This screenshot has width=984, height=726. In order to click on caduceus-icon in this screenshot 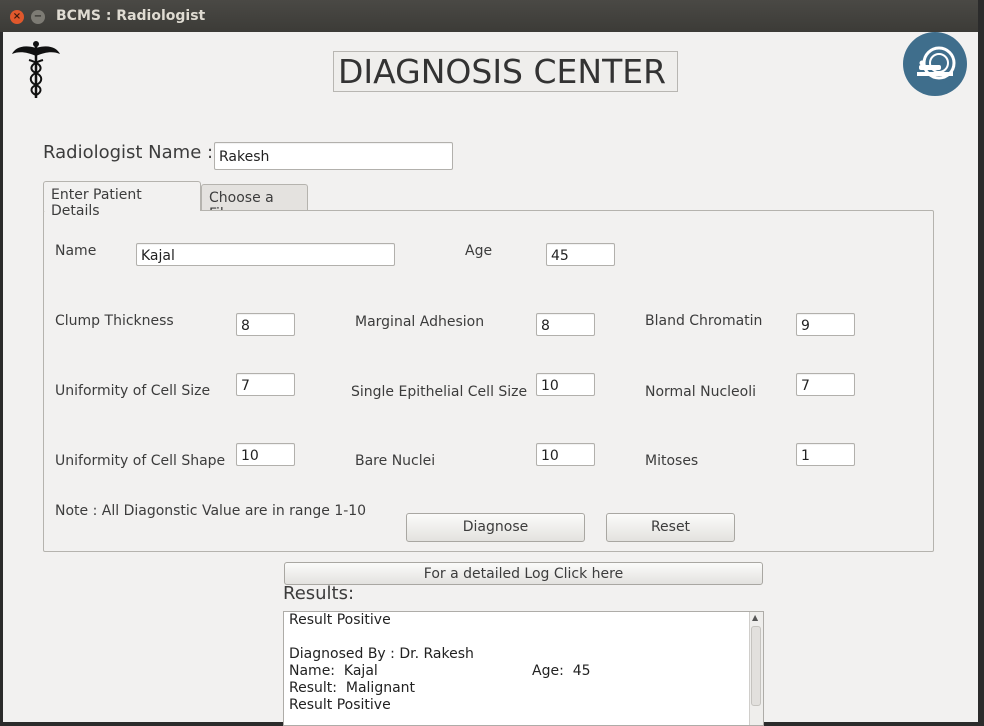, I will do `click(36, 69)`.